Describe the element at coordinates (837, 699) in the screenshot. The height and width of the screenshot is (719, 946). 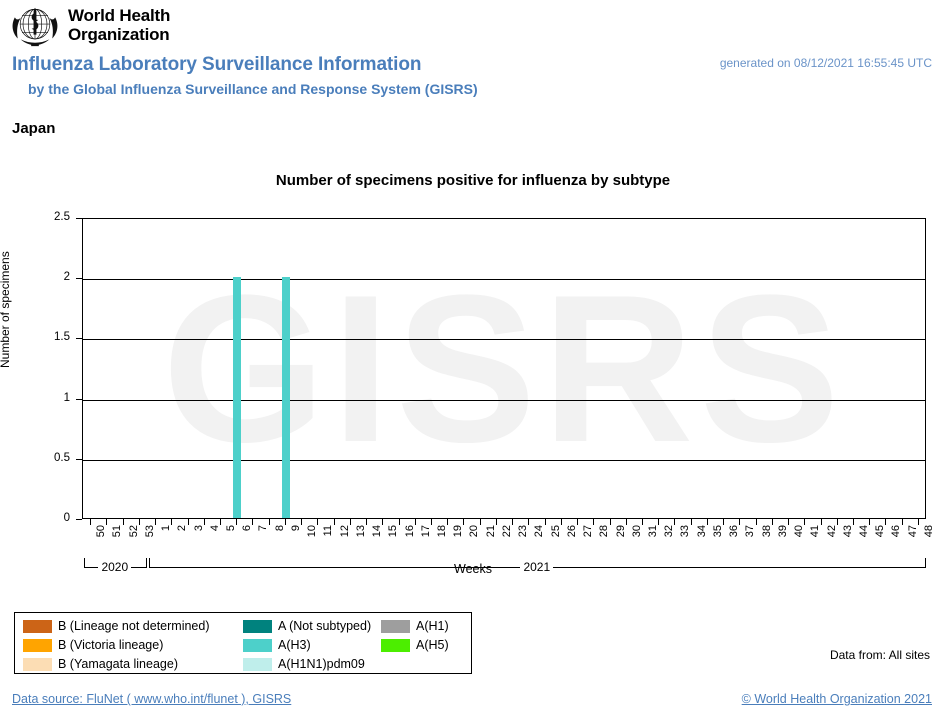
I see `copyright-link: © World Health Organization 2021` at that location.